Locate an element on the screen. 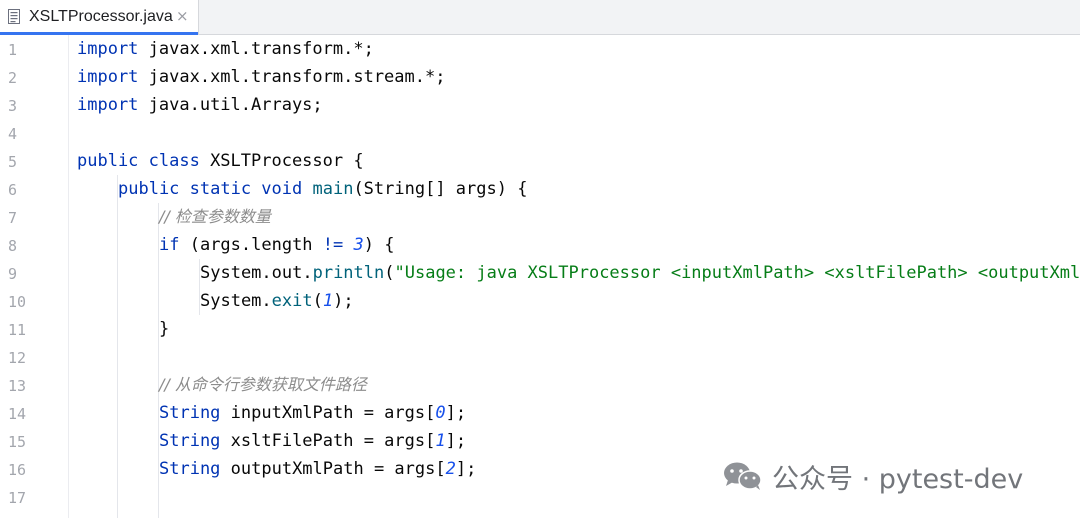 The width and height of the screenshot is (1080, 518). line-number: 12 is located at coordinates (17, 358).